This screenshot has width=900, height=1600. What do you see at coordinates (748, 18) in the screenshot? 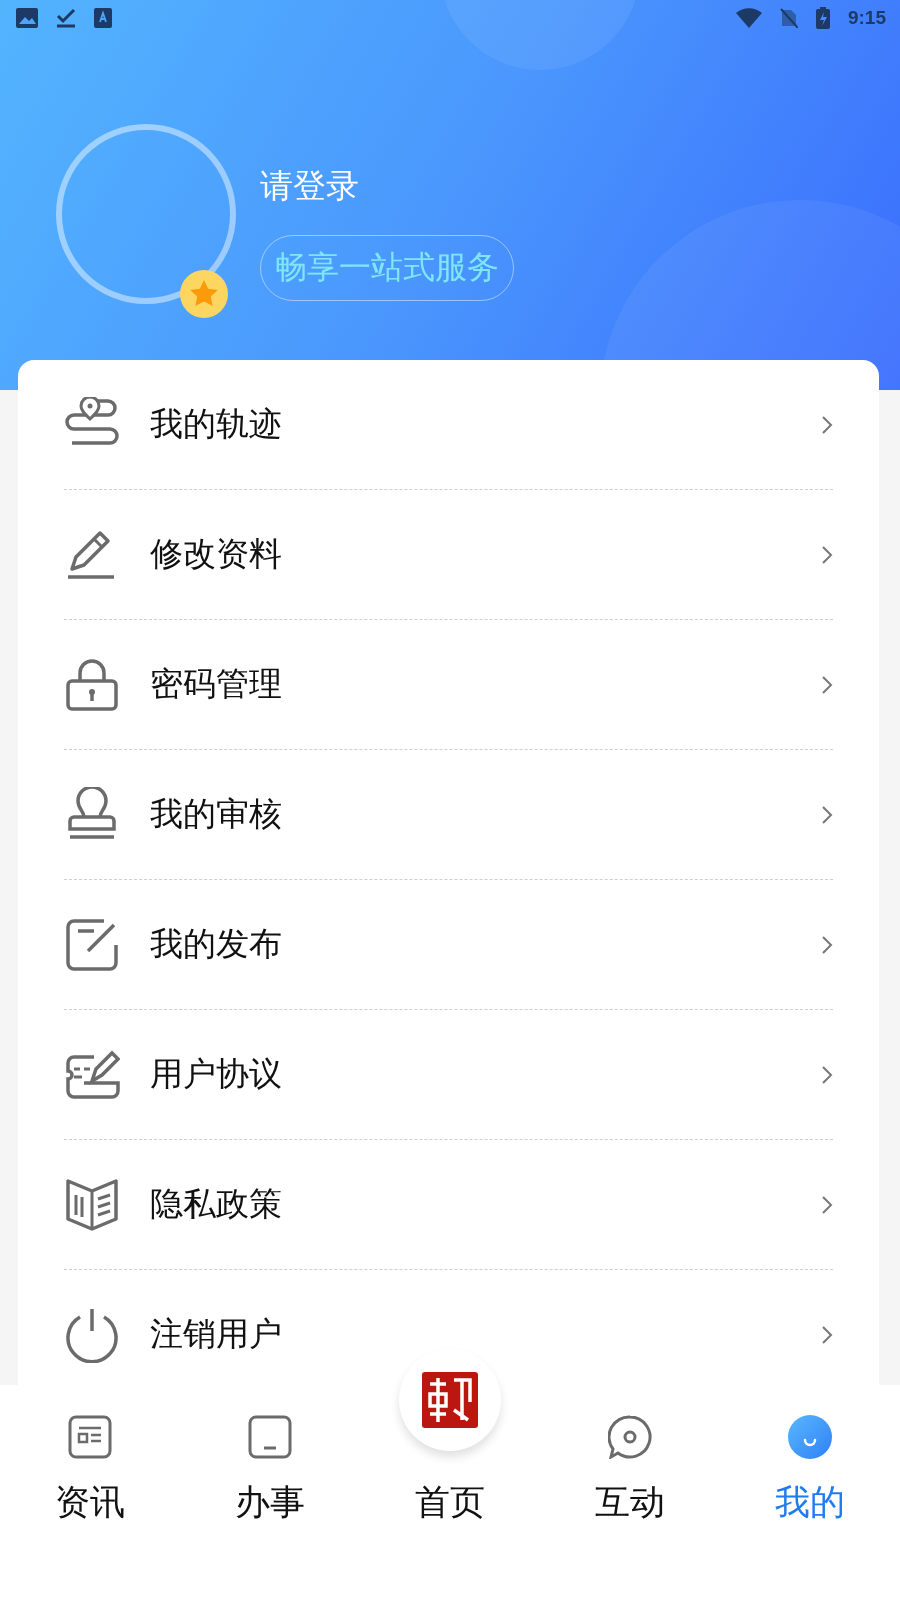
I see `wifi-icon` at bounding box center [748, 18].